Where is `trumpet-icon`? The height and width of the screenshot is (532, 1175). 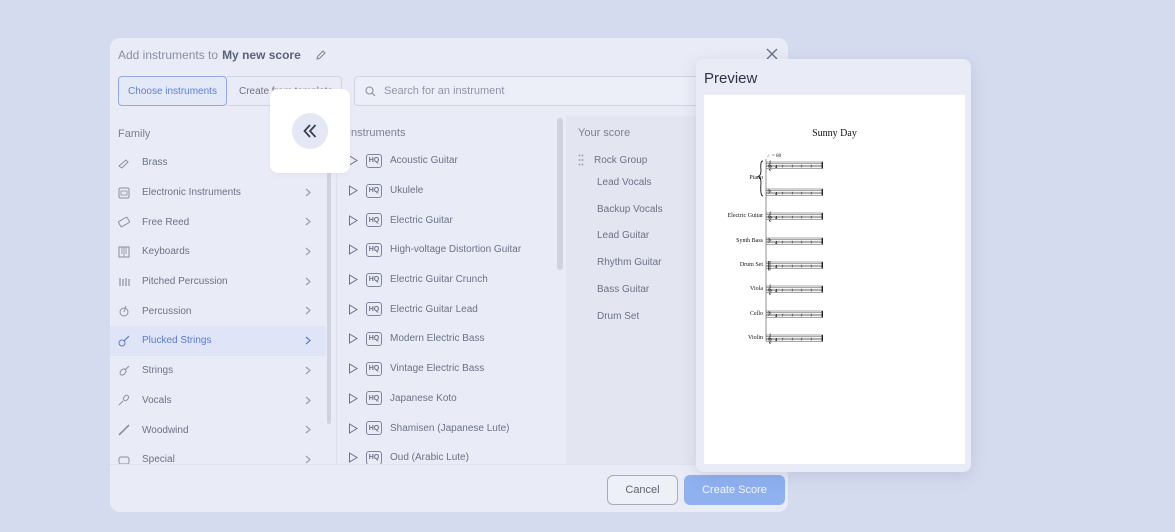 trumpet-icon is located at coordinates (123, 164).